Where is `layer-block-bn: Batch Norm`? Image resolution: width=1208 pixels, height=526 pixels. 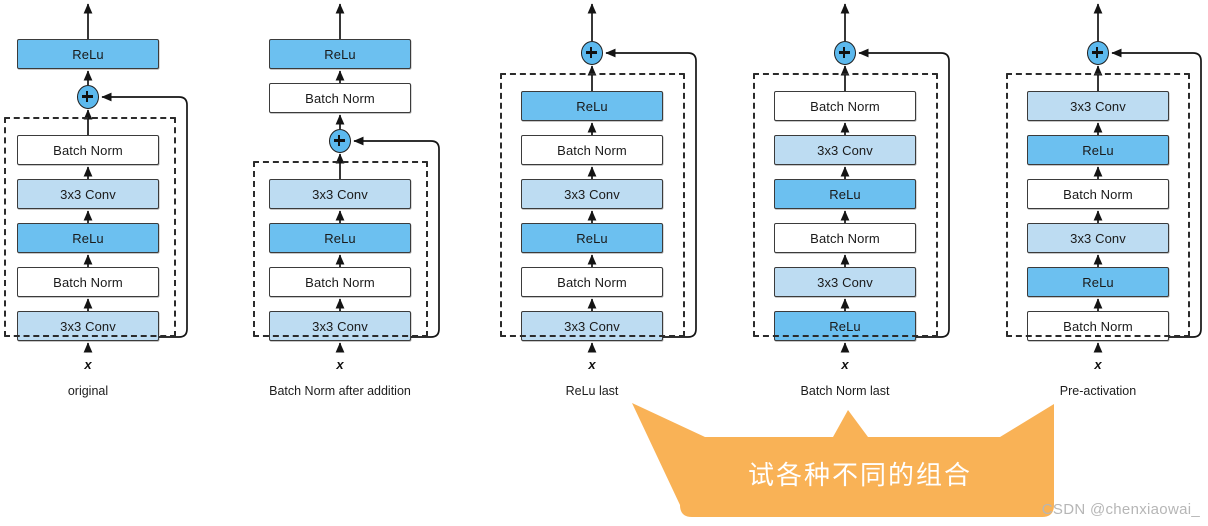
layer-block-bn: Batch Norm is located at coordinates (340, 98).